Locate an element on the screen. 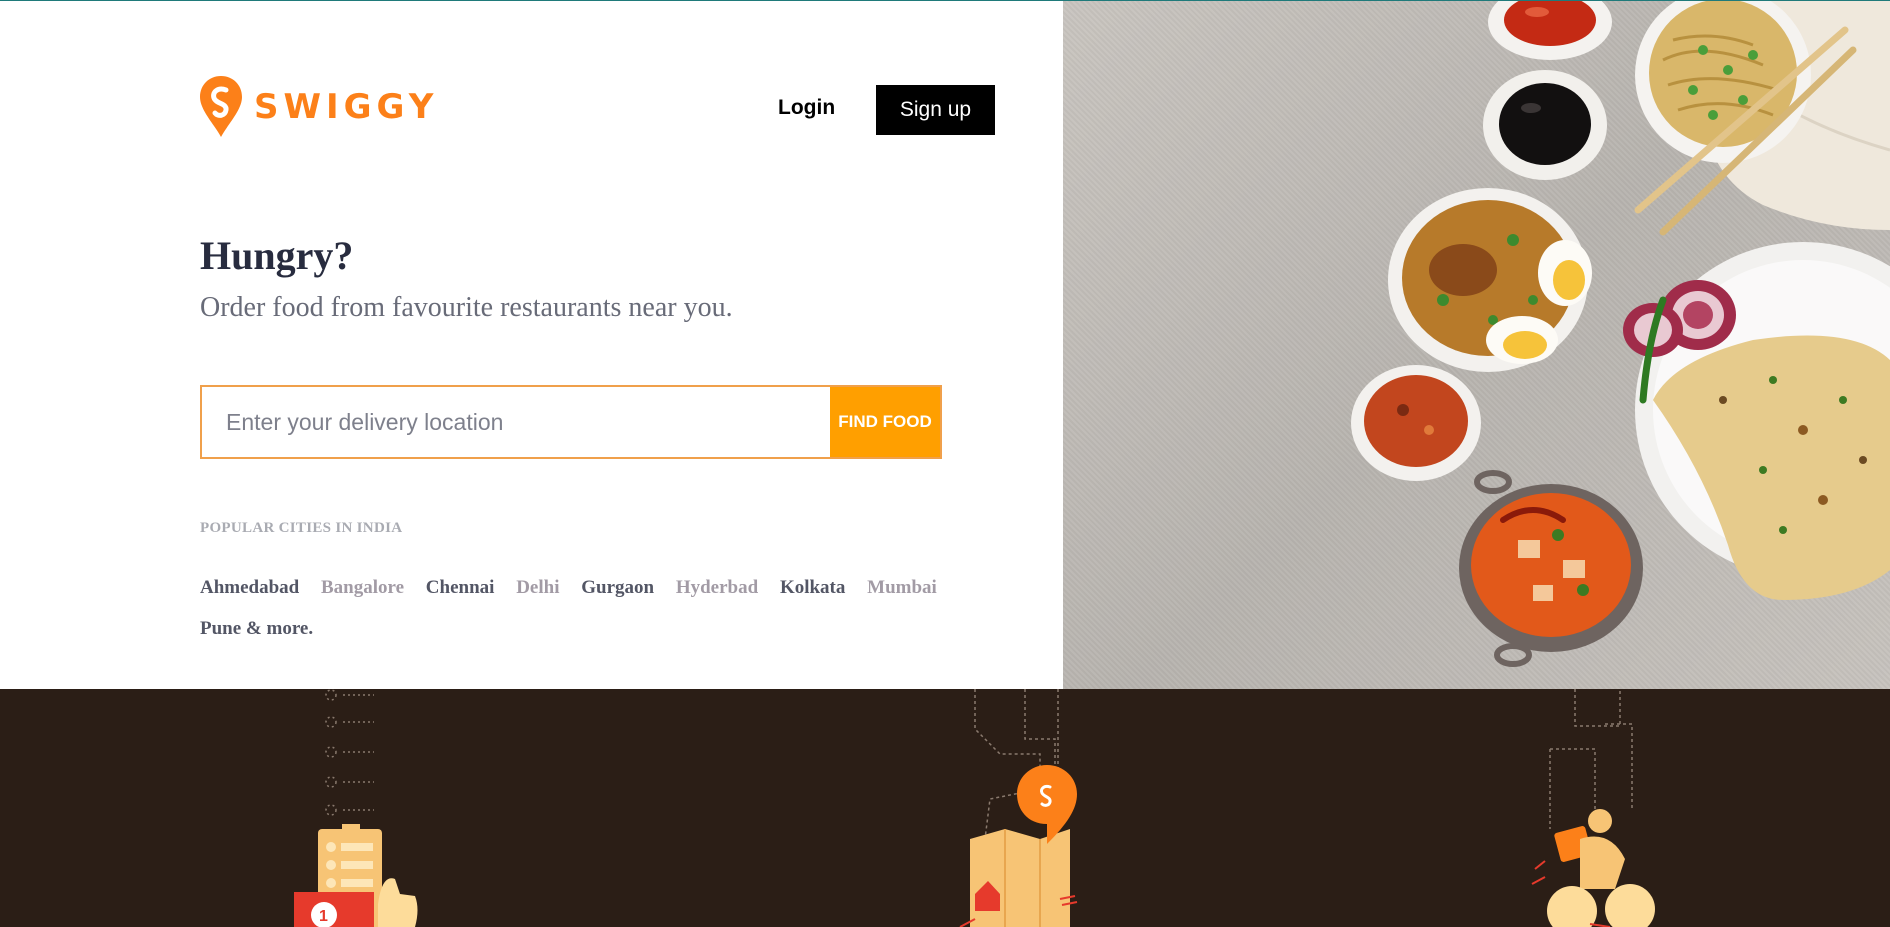 The image size is (1890, 927). signup-button: Sign up is located at coordinates (935, 110).